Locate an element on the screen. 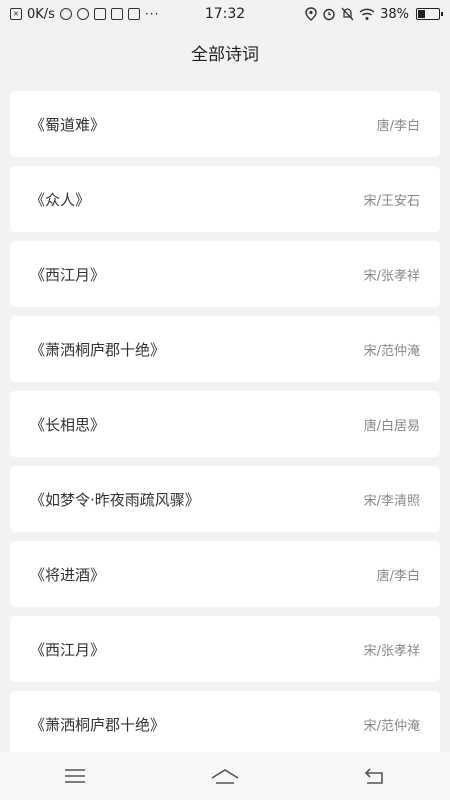  poem-card: 《如梦令·昨夜雨疏风骤》 宋/李清照 is located at coordinates (225, 499).